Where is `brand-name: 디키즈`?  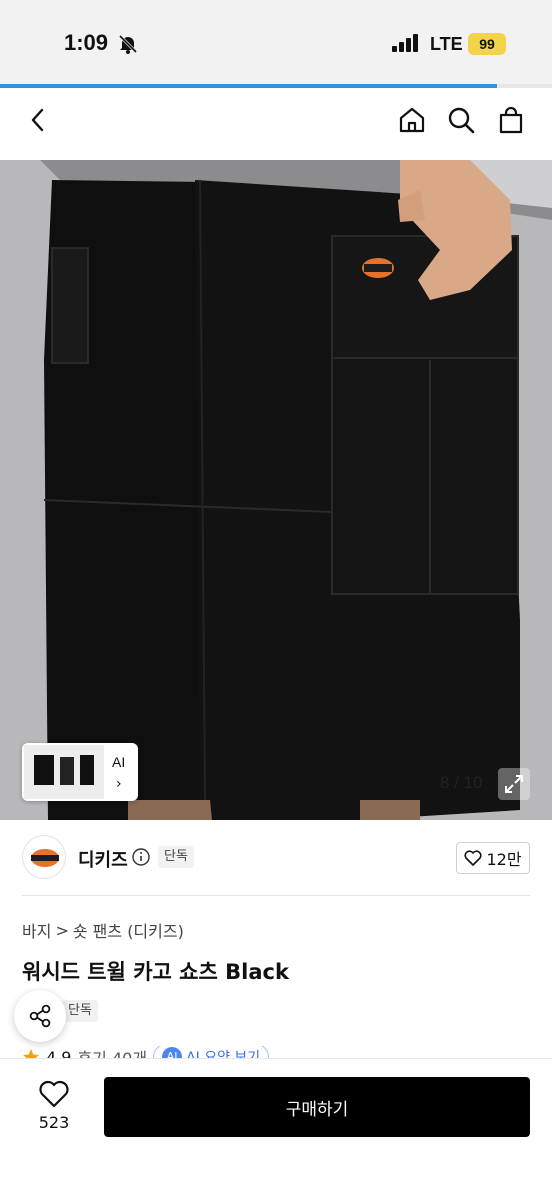
brand-name: 디키즈 is located at coordinates (103, 859).